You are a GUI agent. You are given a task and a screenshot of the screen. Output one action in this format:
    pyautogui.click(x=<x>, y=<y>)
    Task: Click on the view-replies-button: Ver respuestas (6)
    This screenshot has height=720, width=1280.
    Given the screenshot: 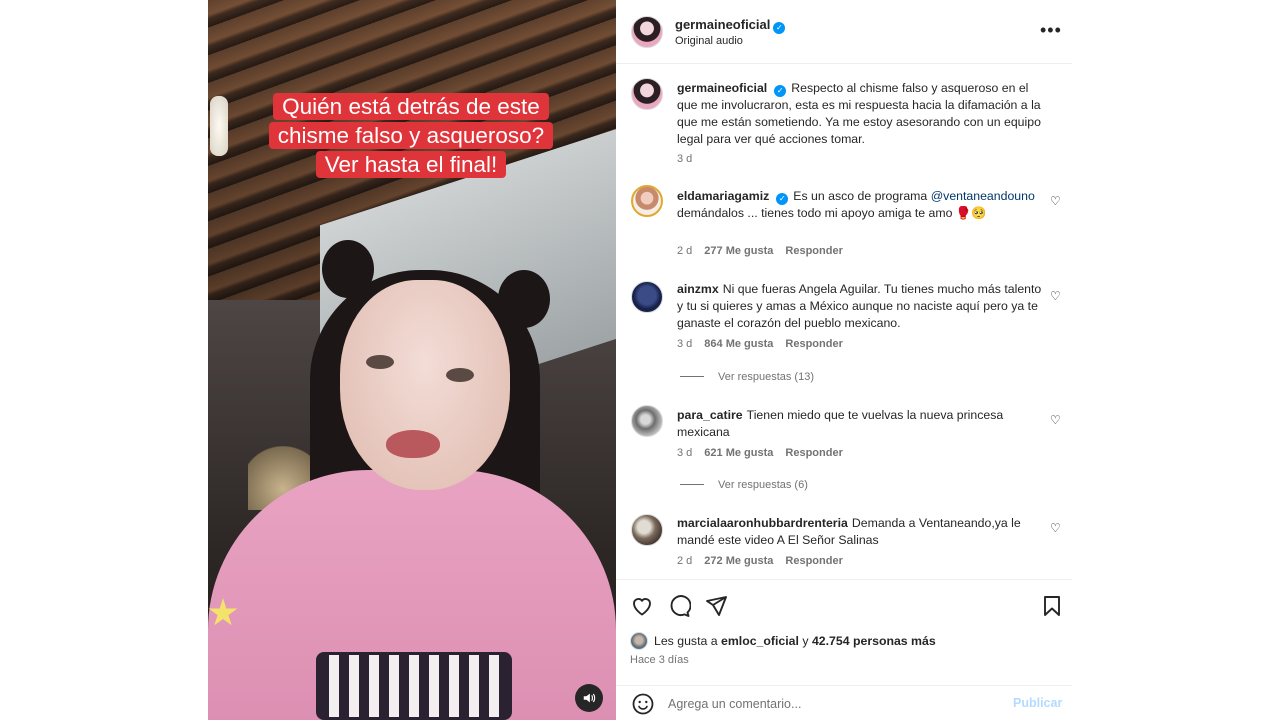 What is the action you would take?
    pyautogui.click(x=744, y=485)
    